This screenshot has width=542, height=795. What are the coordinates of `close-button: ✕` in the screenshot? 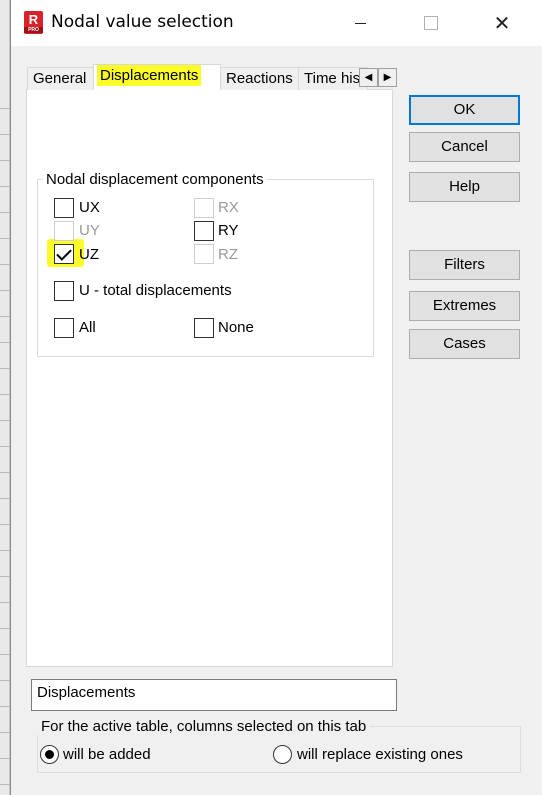 It's located at (502, 23).